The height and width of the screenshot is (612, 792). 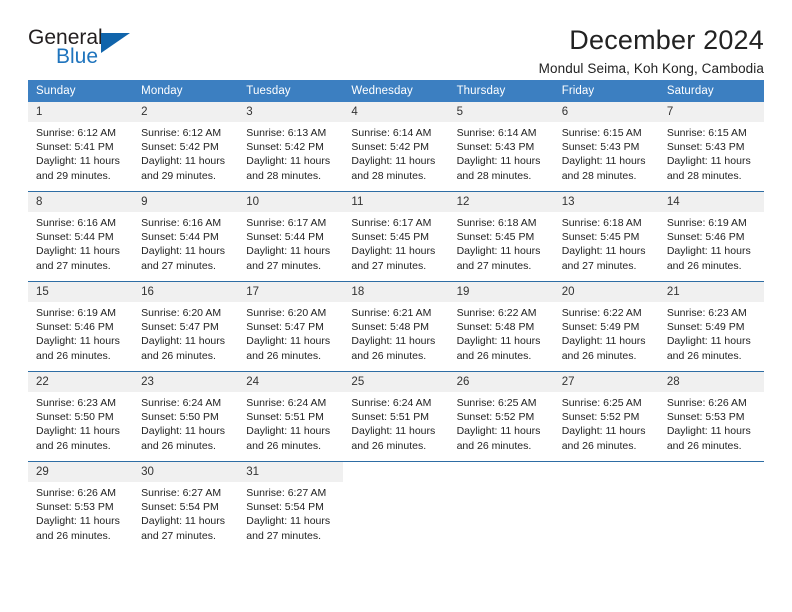 I want to click on day-number: 22, so click(x=81, y=382).